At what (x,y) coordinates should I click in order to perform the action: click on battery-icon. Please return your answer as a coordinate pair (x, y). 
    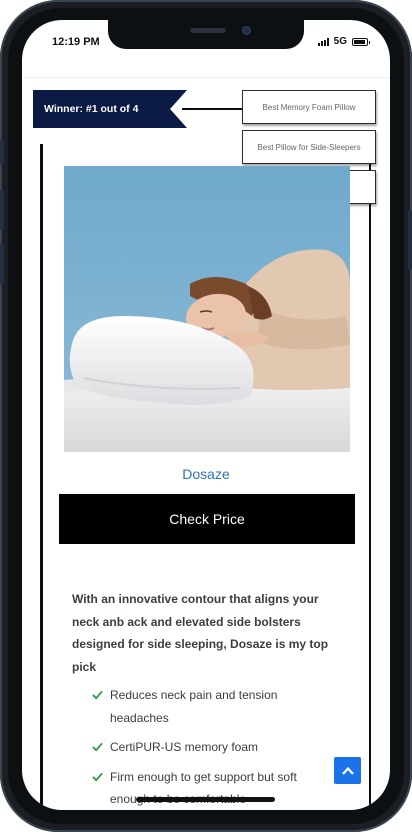
    Looking at the image, I should click on (361, 41).